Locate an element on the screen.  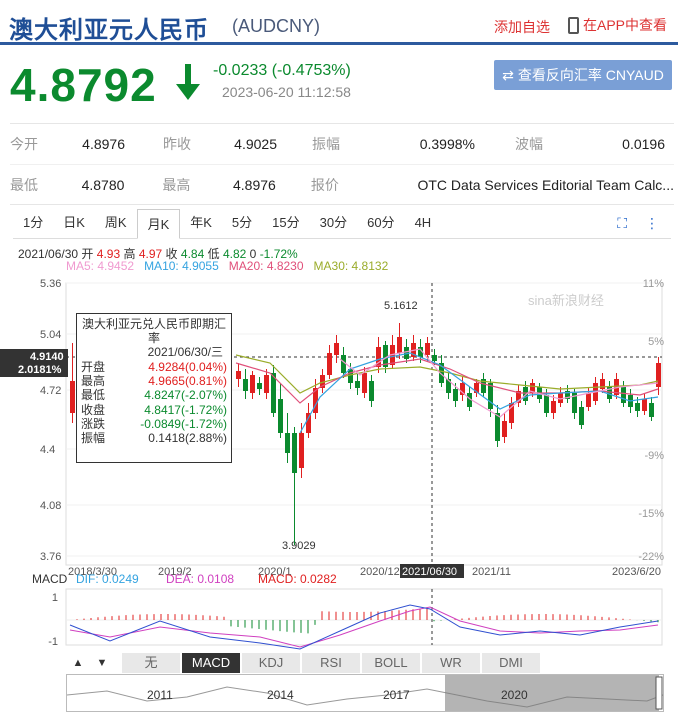
overview-handle is located at coordinates (659, 693).